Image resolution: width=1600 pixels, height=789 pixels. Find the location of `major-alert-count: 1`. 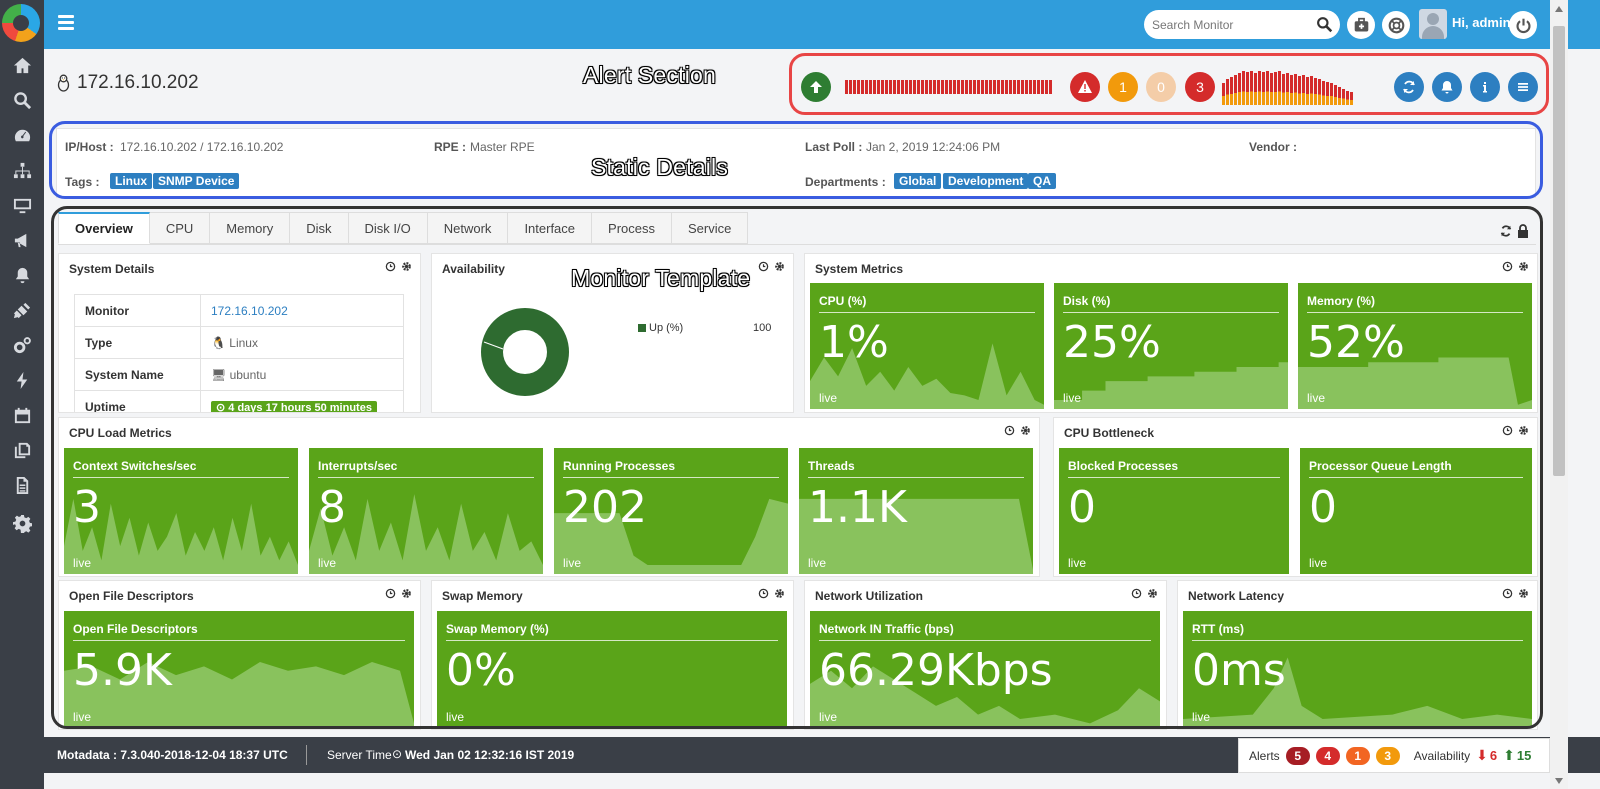

major-alert-count: 1 is located at coordinates (1123, 87).